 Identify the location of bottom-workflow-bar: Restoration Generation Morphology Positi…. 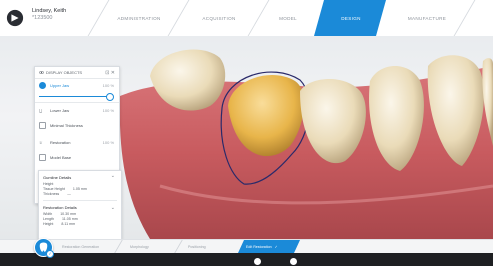
(246, 252).